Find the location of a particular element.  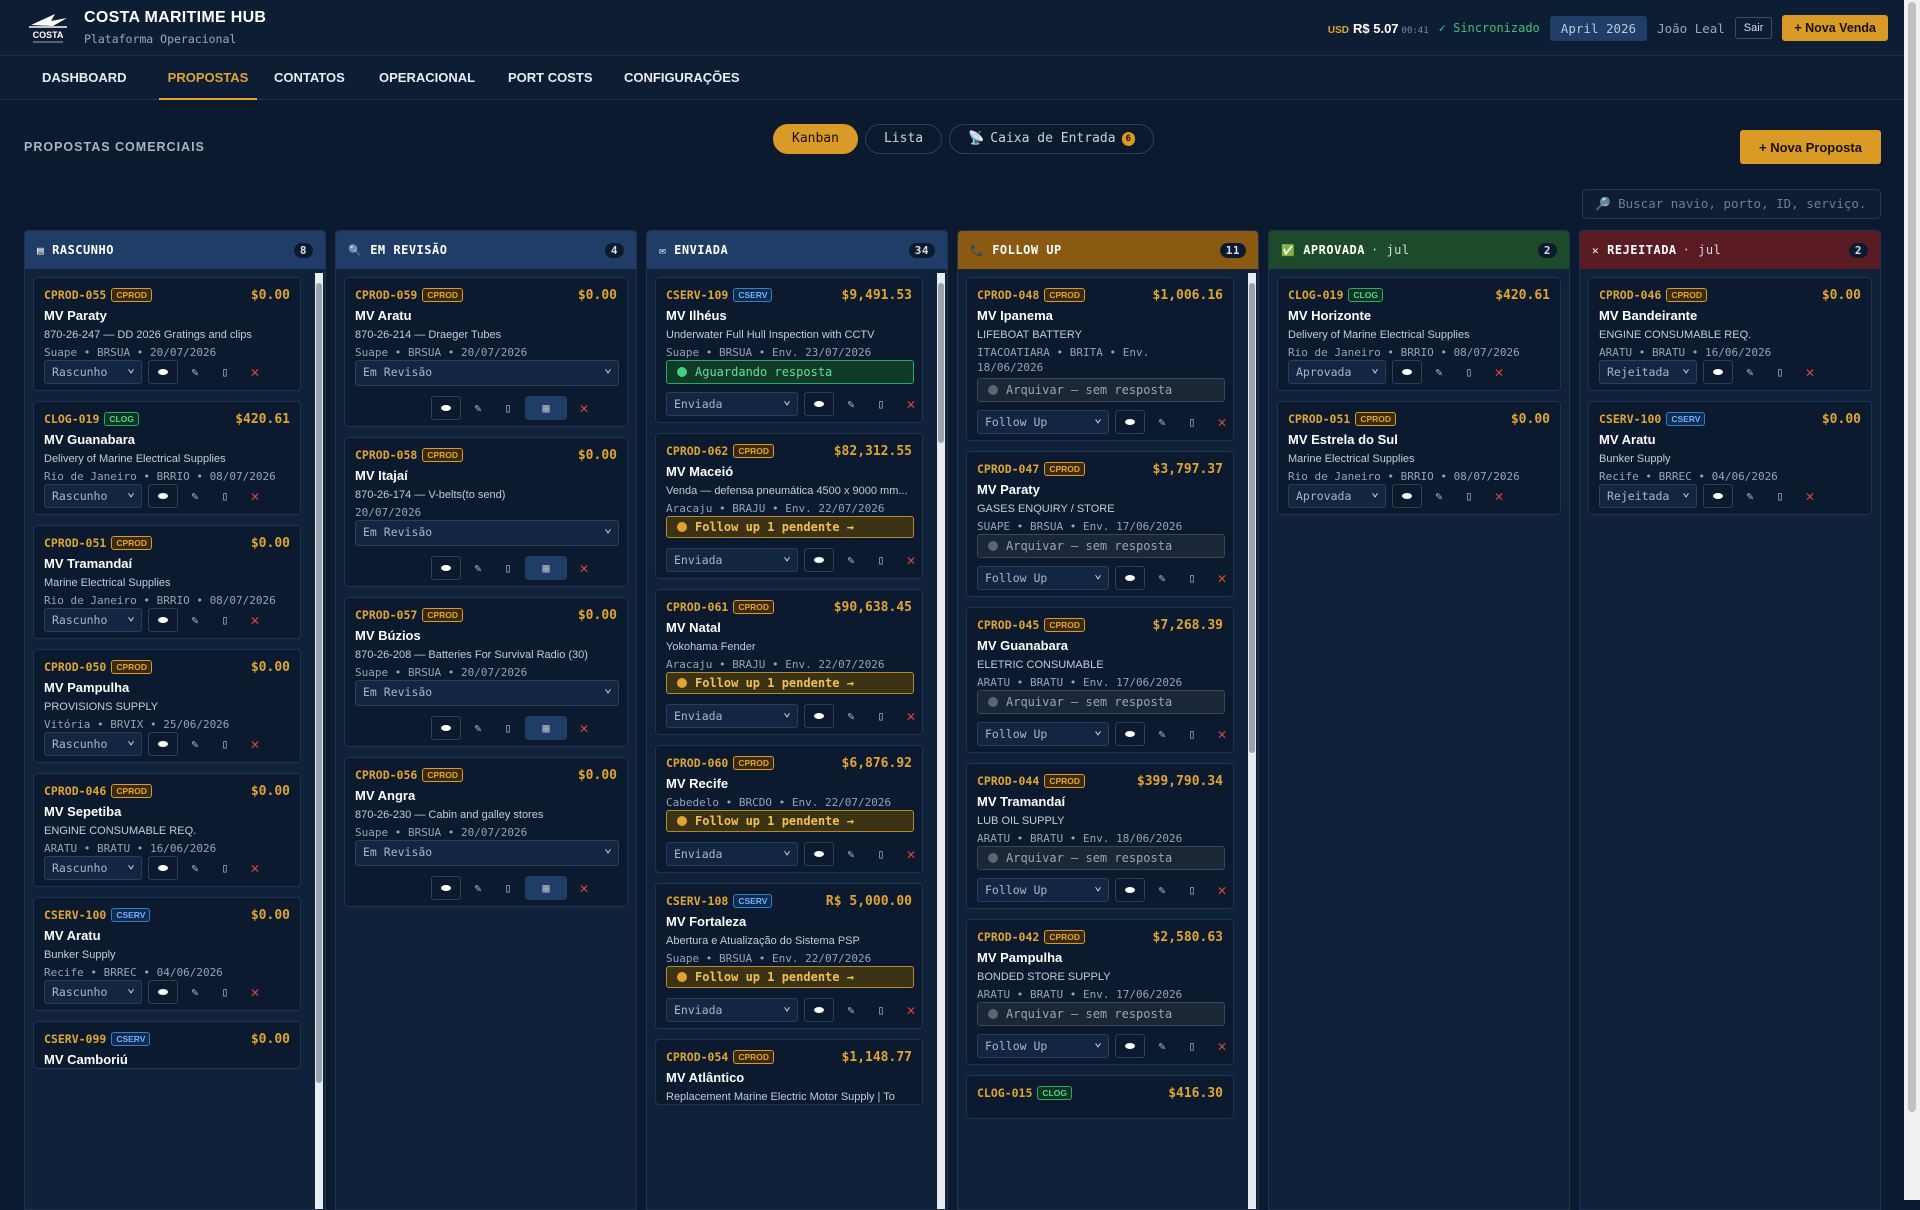

column-scrollbar is located at coordinates (1252, 741).